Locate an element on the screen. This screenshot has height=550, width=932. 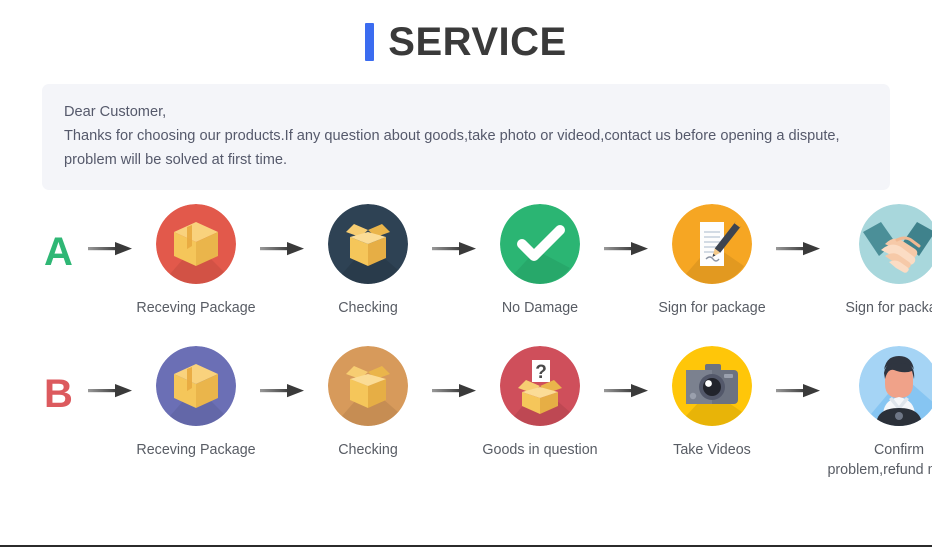
flow-step-a-3: No Damage is located at coordinates (540, 261).